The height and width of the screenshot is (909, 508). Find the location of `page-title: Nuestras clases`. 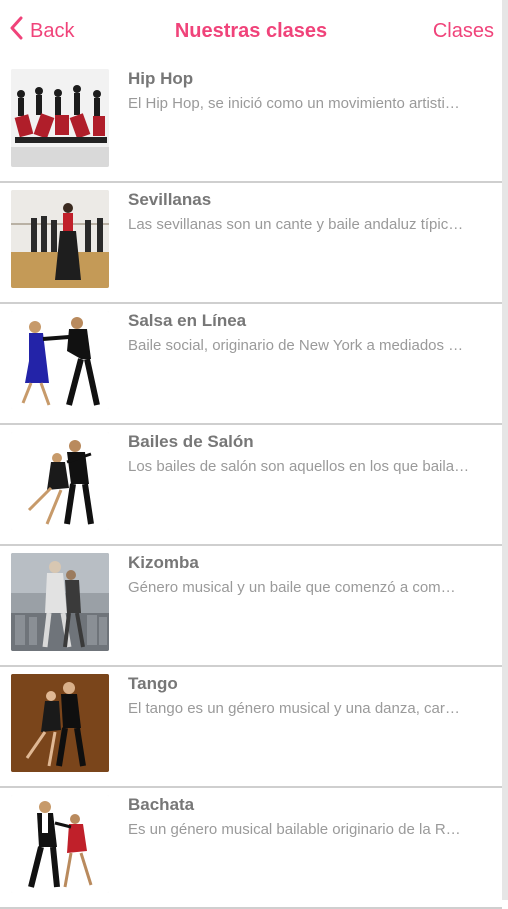

page-title: Nuestras clases is located at coordinates (251, 30).